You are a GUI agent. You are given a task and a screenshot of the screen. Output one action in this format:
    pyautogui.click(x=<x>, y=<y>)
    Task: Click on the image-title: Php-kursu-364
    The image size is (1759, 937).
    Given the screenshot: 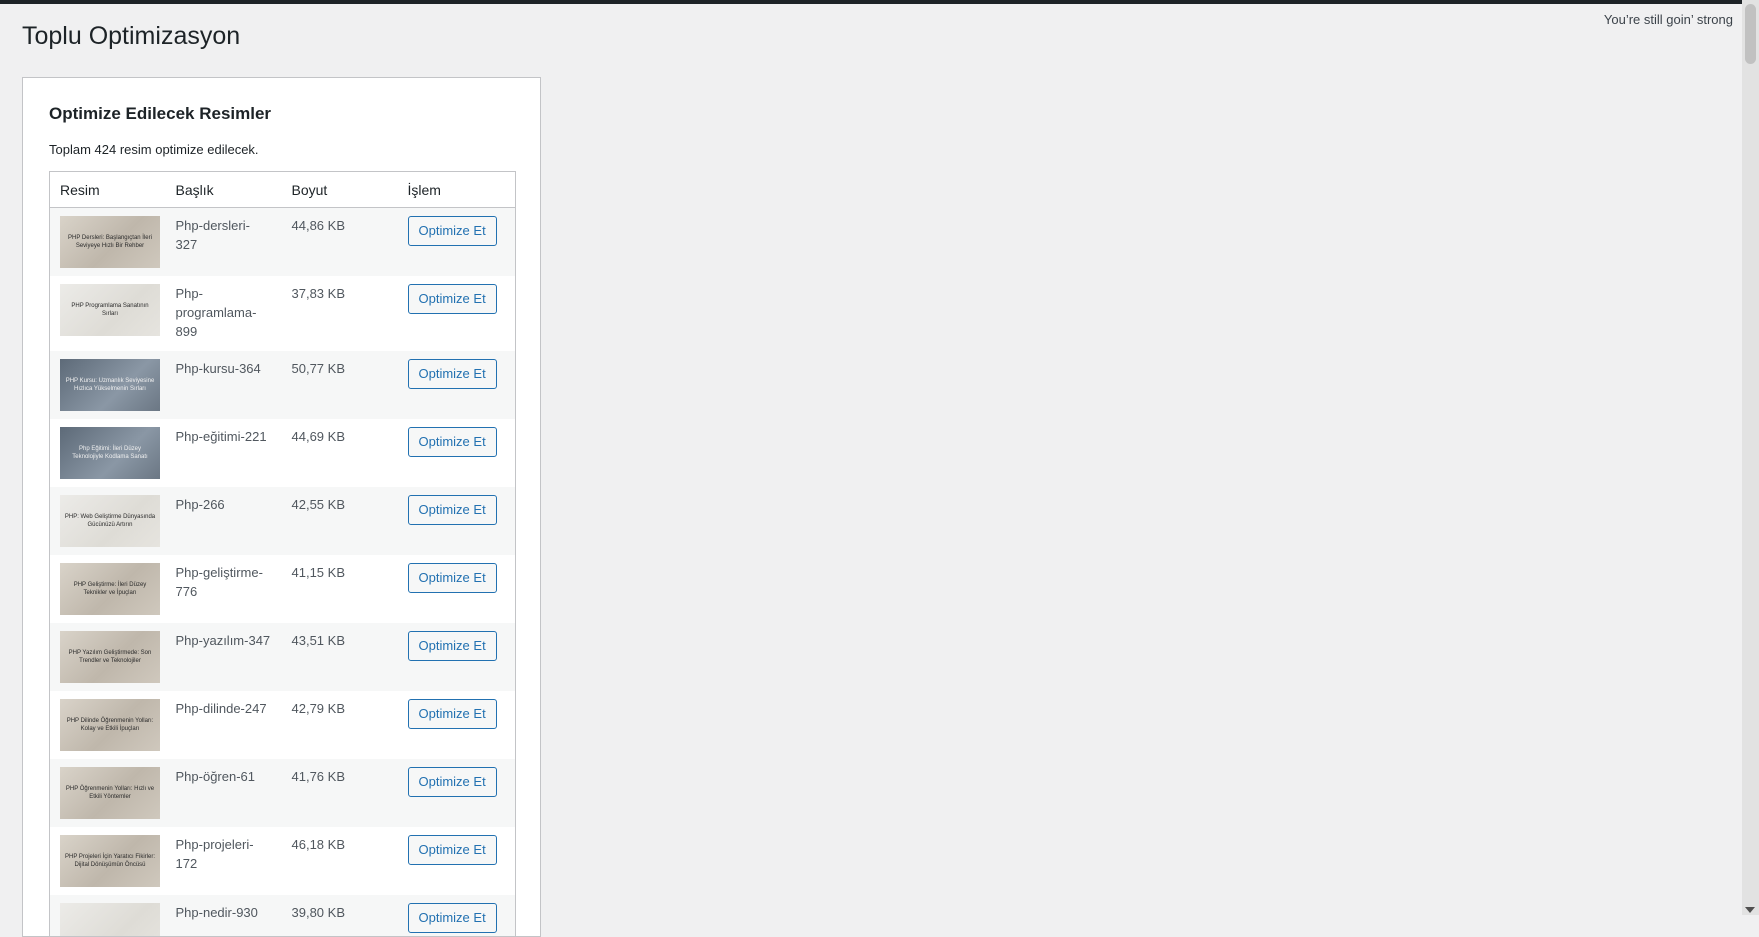 What is the action you would take?
    pyautogui.click(x=224, y=385)
    